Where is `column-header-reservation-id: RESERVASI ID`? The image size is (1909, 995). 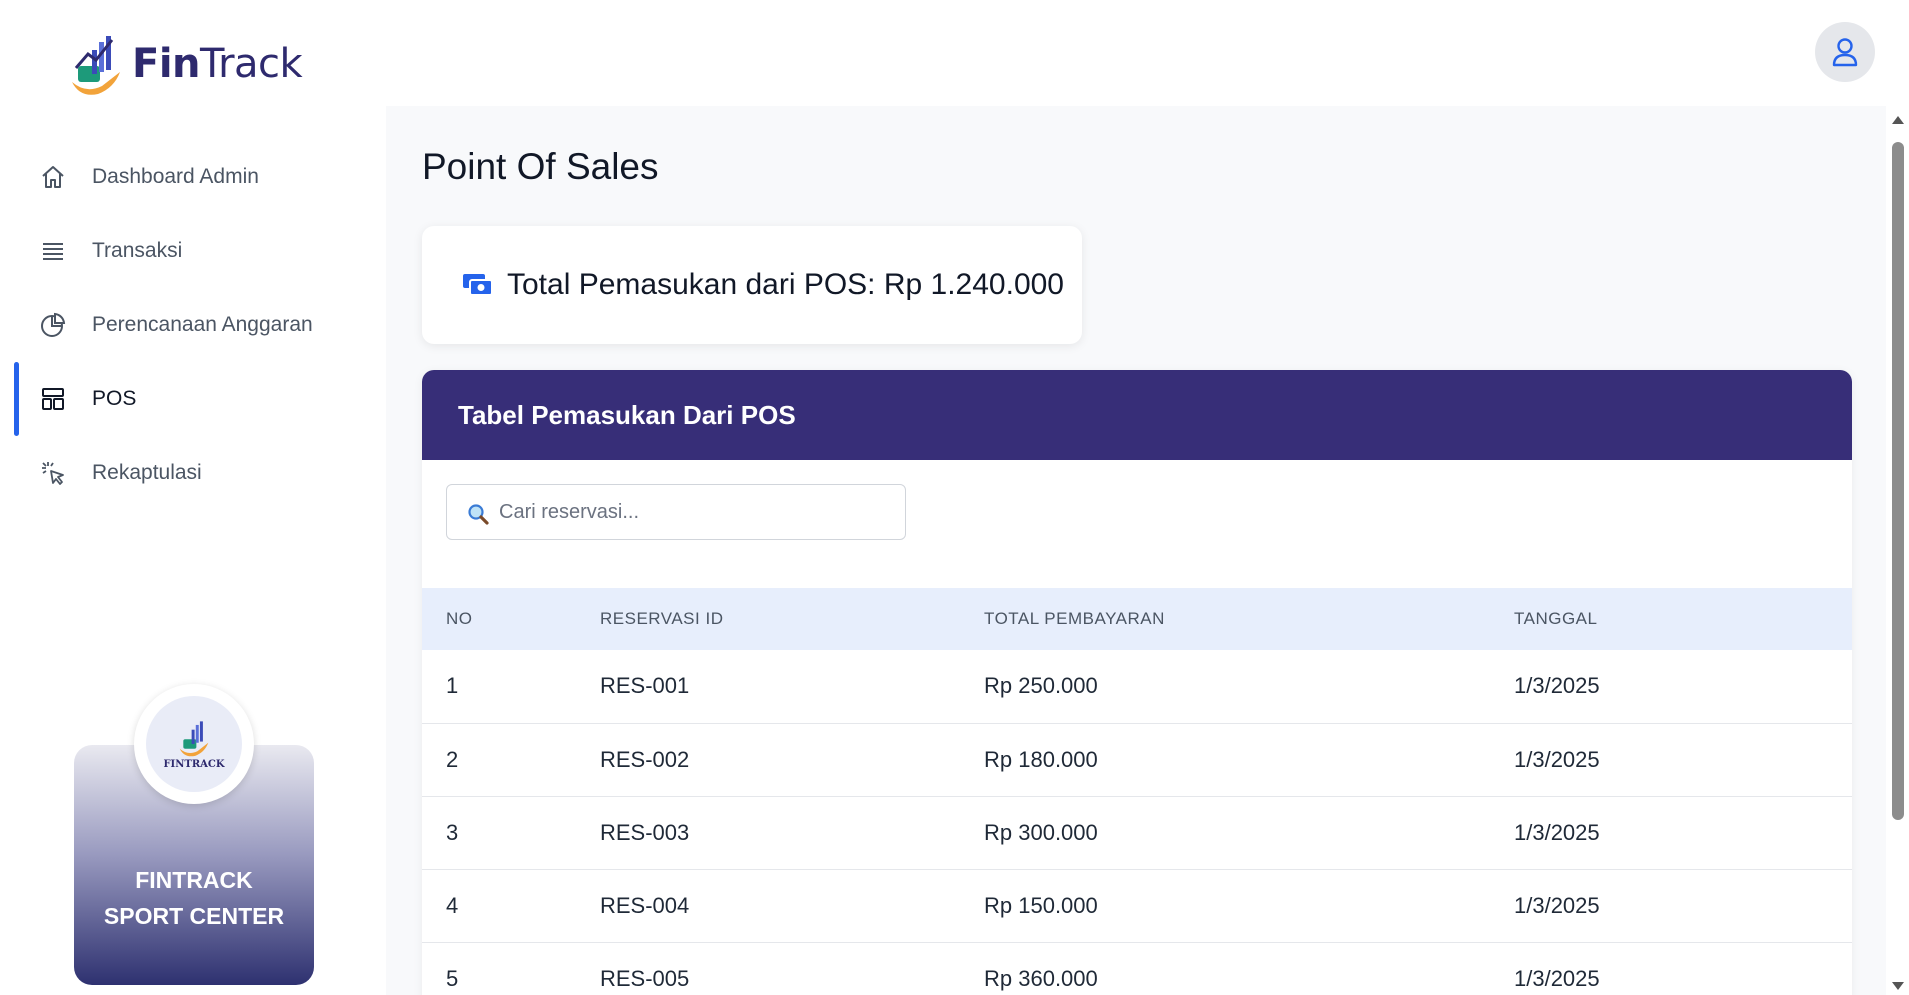
column-header-reservation-id: RESERVASI ID is located at coordinates (792, 619).